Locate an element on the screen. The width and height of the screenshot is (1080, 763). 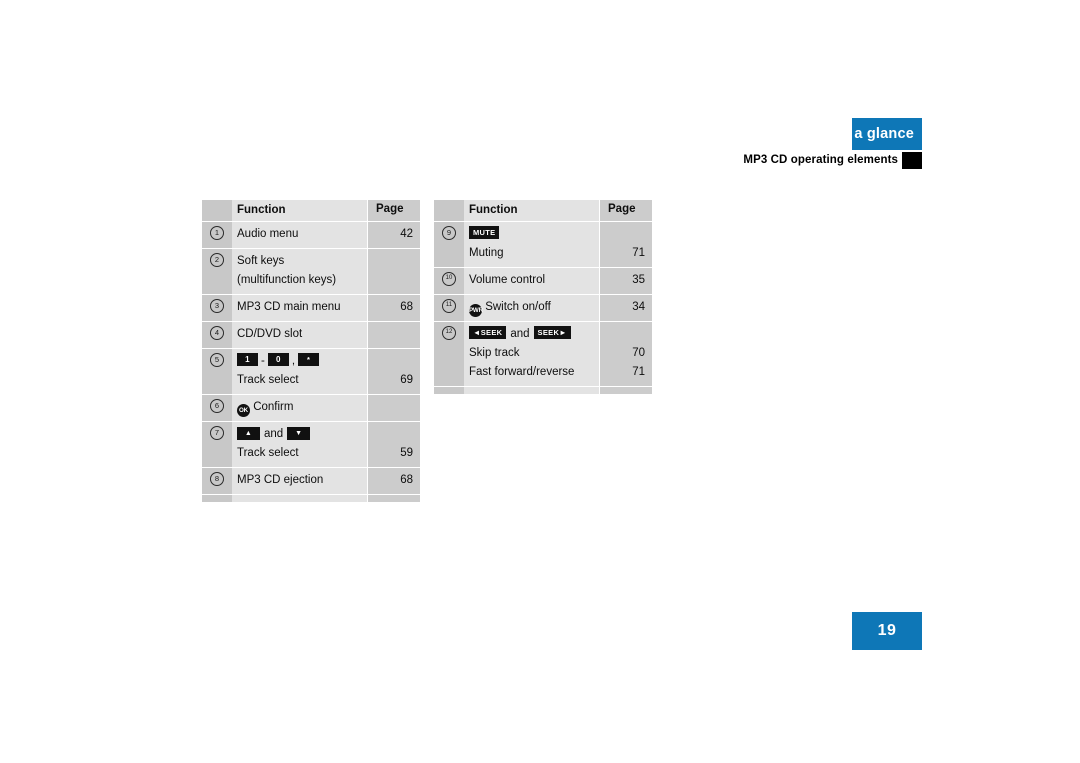
function-cell: MUTE Muting is located at coordinates (532, 244).